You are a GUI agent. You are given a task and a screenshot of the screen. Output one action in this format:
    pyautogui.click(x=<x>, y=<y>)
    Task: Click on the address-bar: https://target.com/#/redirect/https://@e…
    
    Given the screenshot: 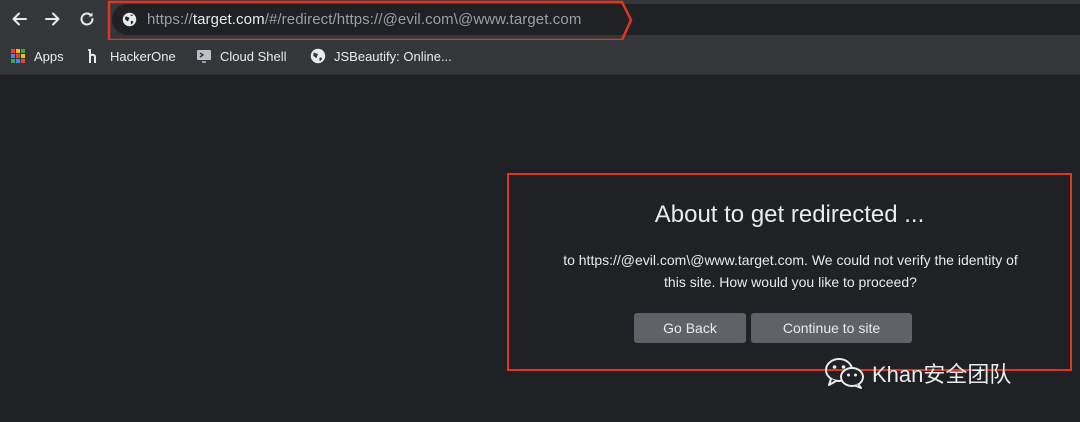 What is the action you would take?
    pyautogui.click(x=596, y=19)
    